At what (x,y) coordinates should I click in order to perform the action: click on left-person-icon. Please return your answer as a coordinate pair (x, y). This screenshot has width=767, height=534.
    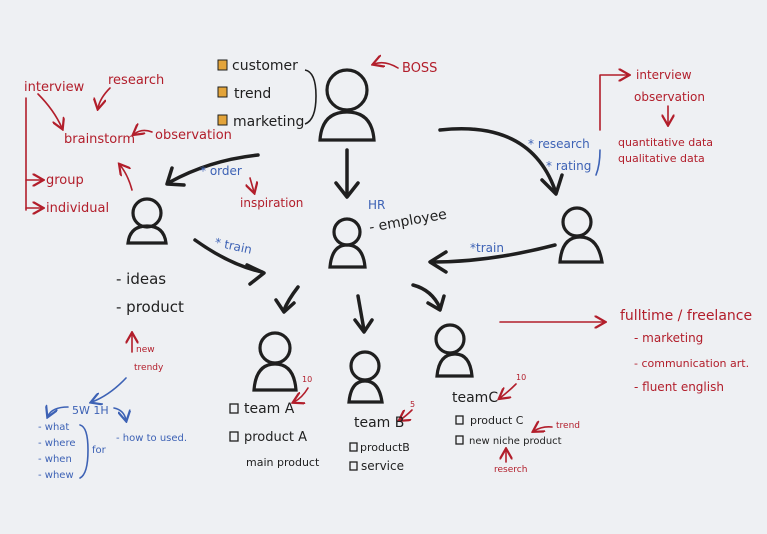
    Looking at the image, I should click on (147, 221).